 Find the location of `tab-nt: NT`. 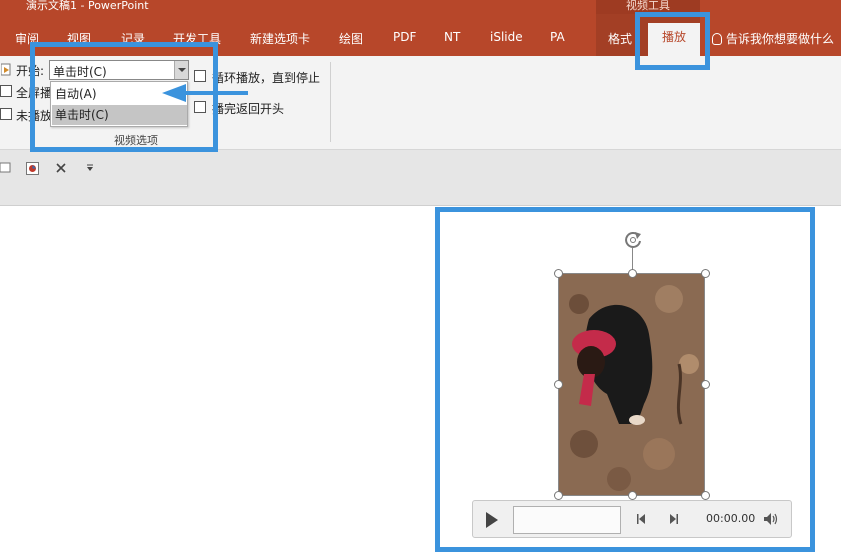

tab-nt: NT is located at coordinates (452, 37).